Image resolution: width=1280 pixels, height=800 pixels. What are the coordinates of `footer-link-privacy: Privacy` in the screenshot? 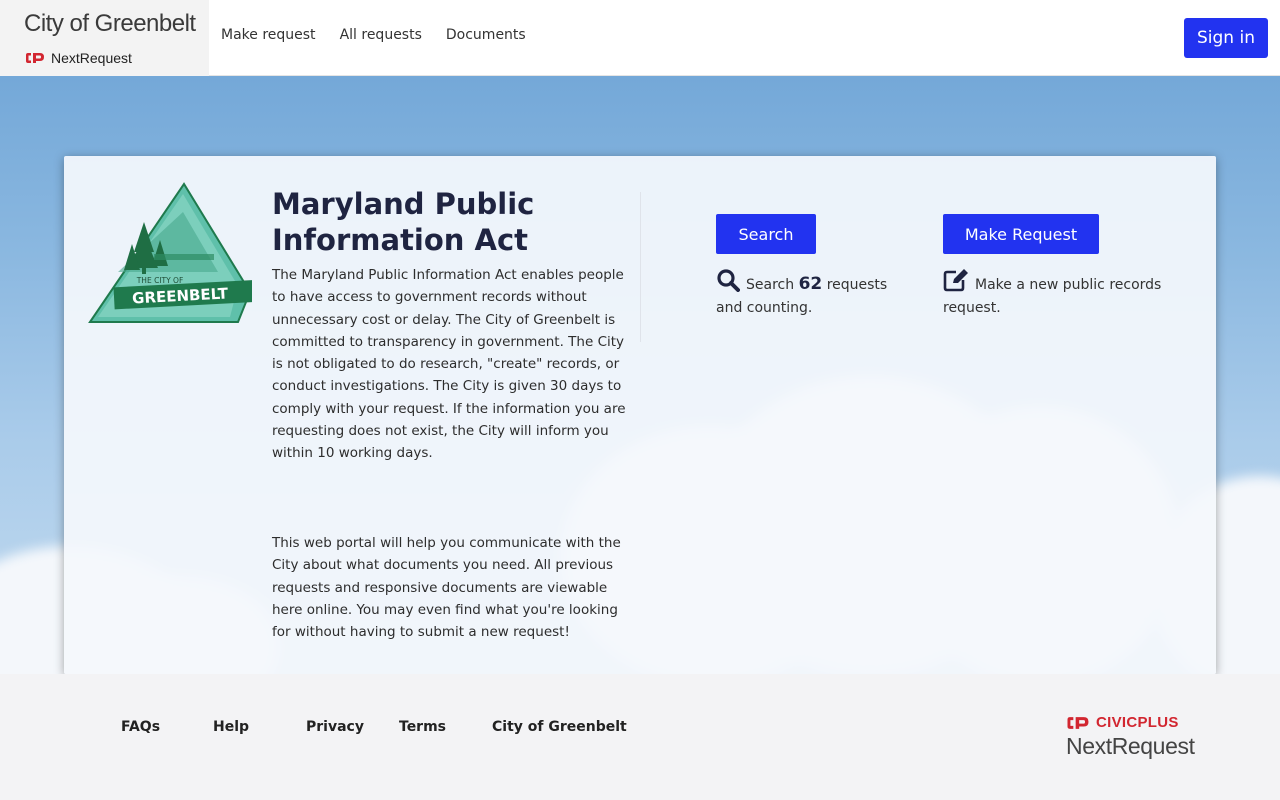 It's located at (335, 727).